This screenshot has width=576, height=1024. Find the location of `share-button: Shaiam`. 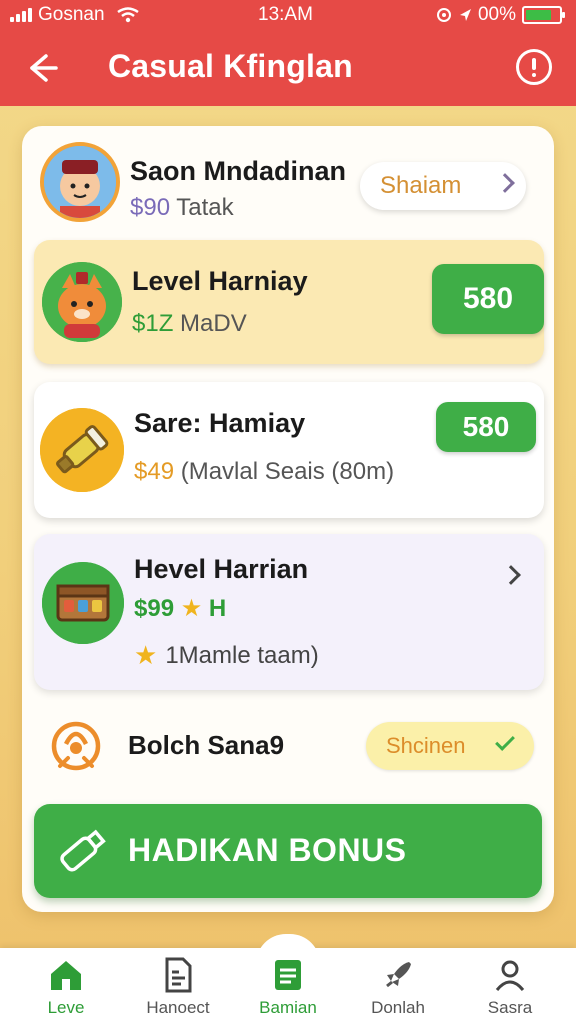

share-button: Shaiam is located at coordinates (443, 186).